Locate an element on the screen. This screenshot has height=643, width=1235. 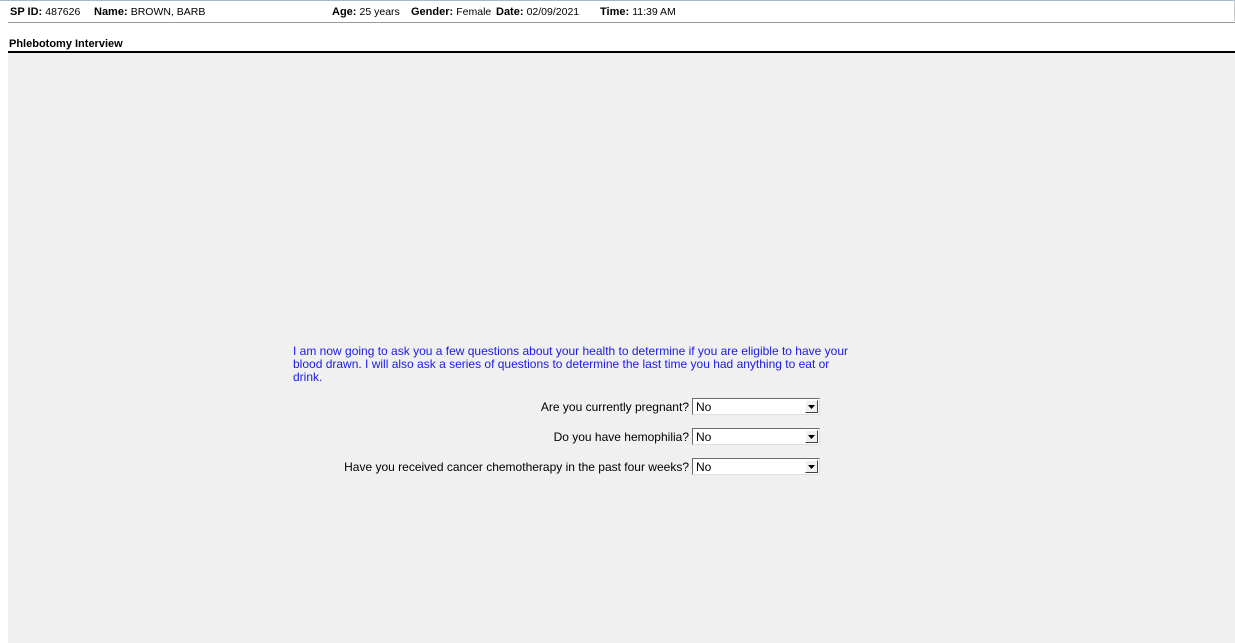
date-label: Date: is located at coordinates (510, 12).